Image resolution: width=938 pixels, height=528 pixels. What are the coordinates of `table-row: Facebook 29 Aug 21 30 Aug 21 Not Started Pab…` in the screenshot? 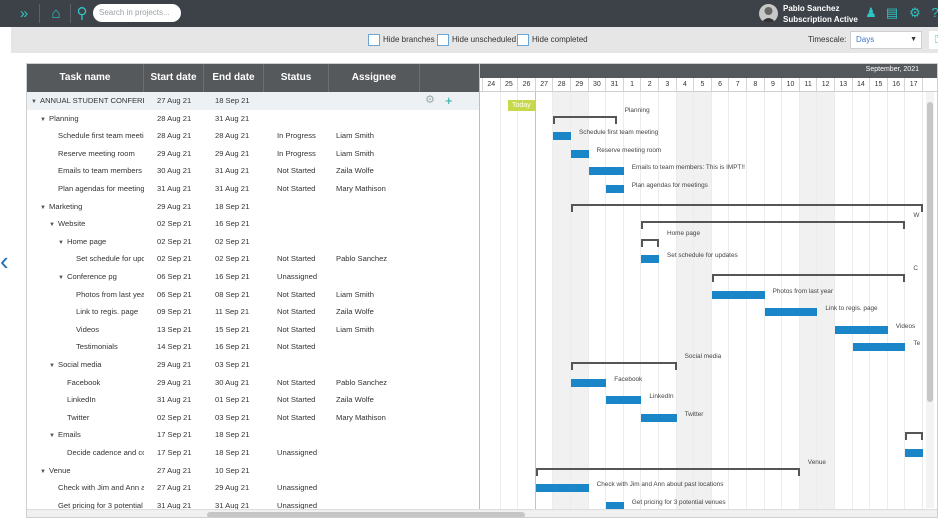 It's located at (253, 383).